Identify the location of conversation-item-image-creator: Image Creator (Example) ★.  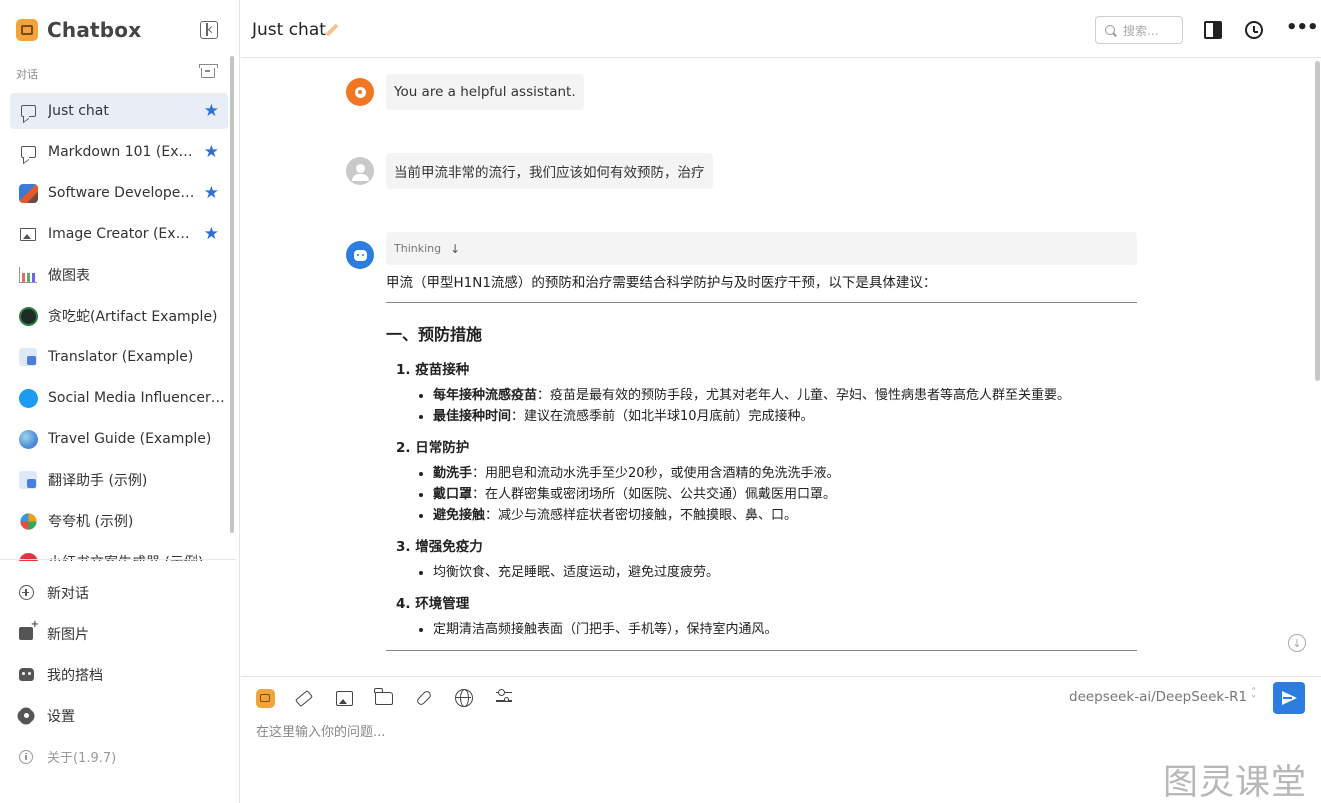
(119, 234).